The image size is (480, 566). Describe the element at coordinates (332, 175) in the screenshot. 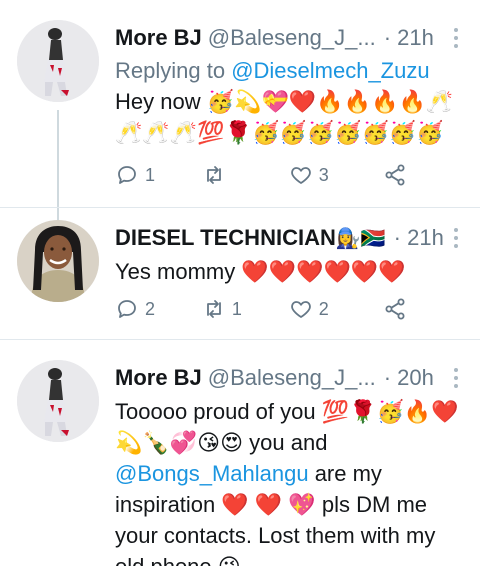

I see `like-button: 3` at that location.